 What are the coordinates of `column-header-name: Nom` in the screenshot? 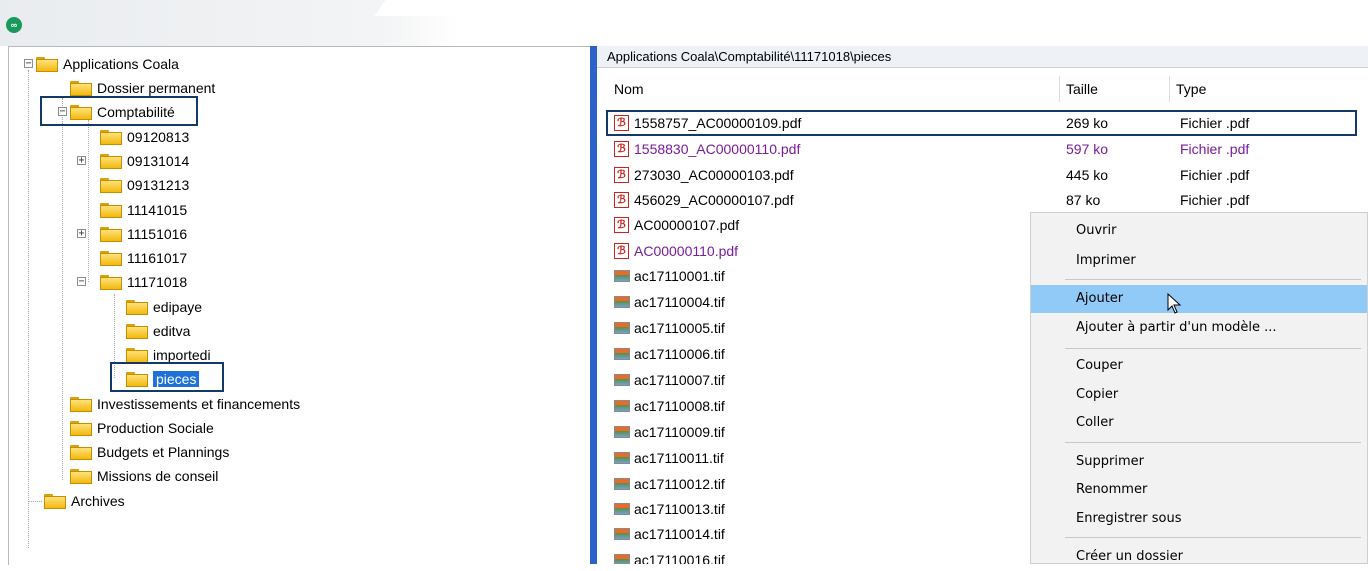 It's located at (834, 89).